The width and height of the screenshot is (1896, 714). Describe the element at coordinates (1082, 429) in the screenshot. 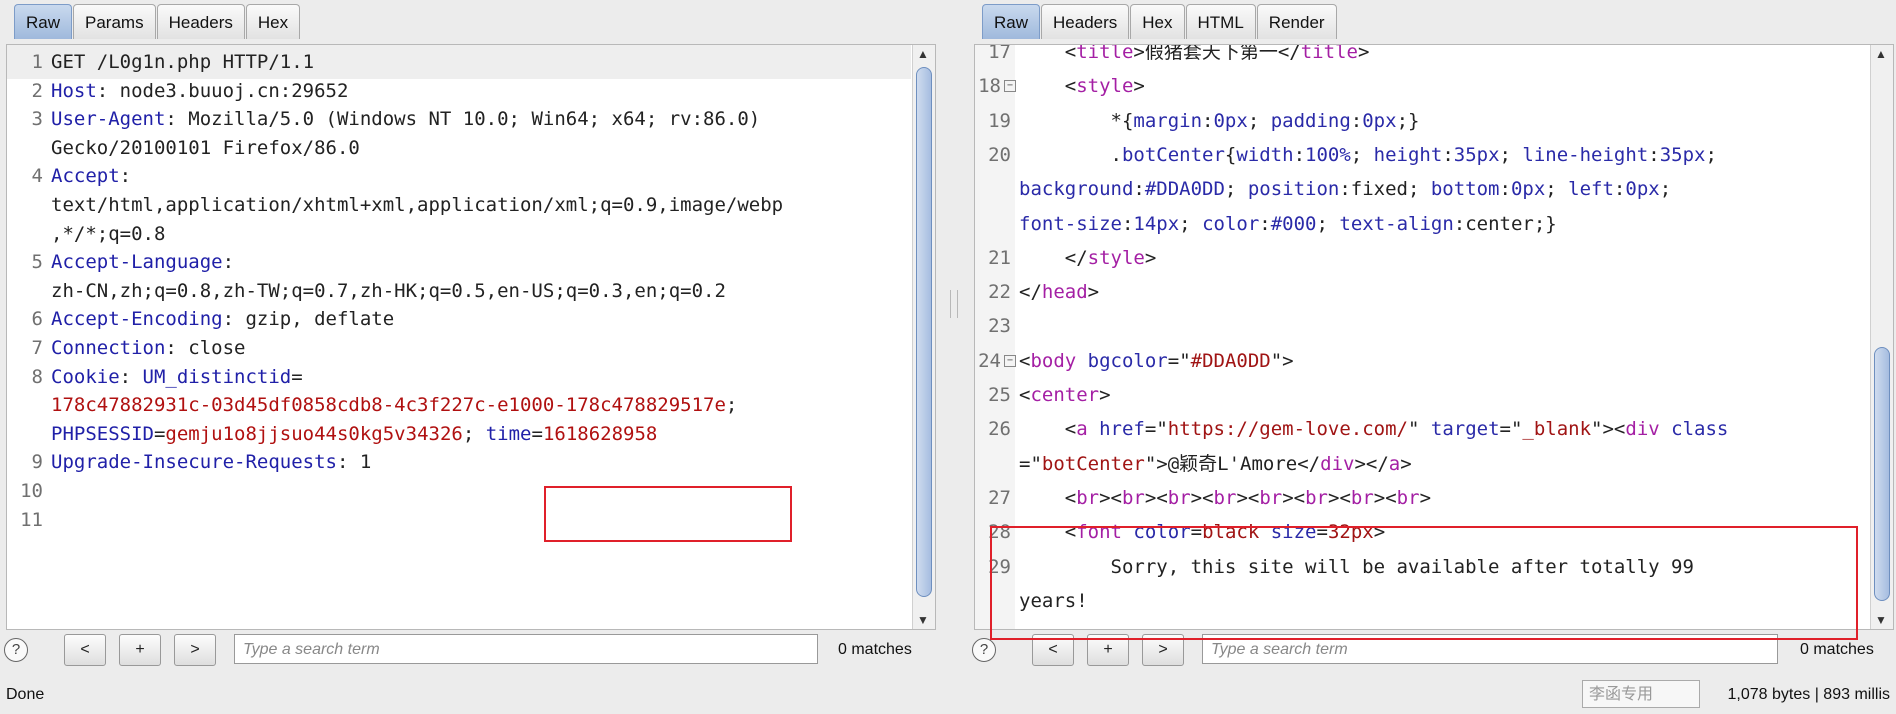

I see `token: a` at that location.